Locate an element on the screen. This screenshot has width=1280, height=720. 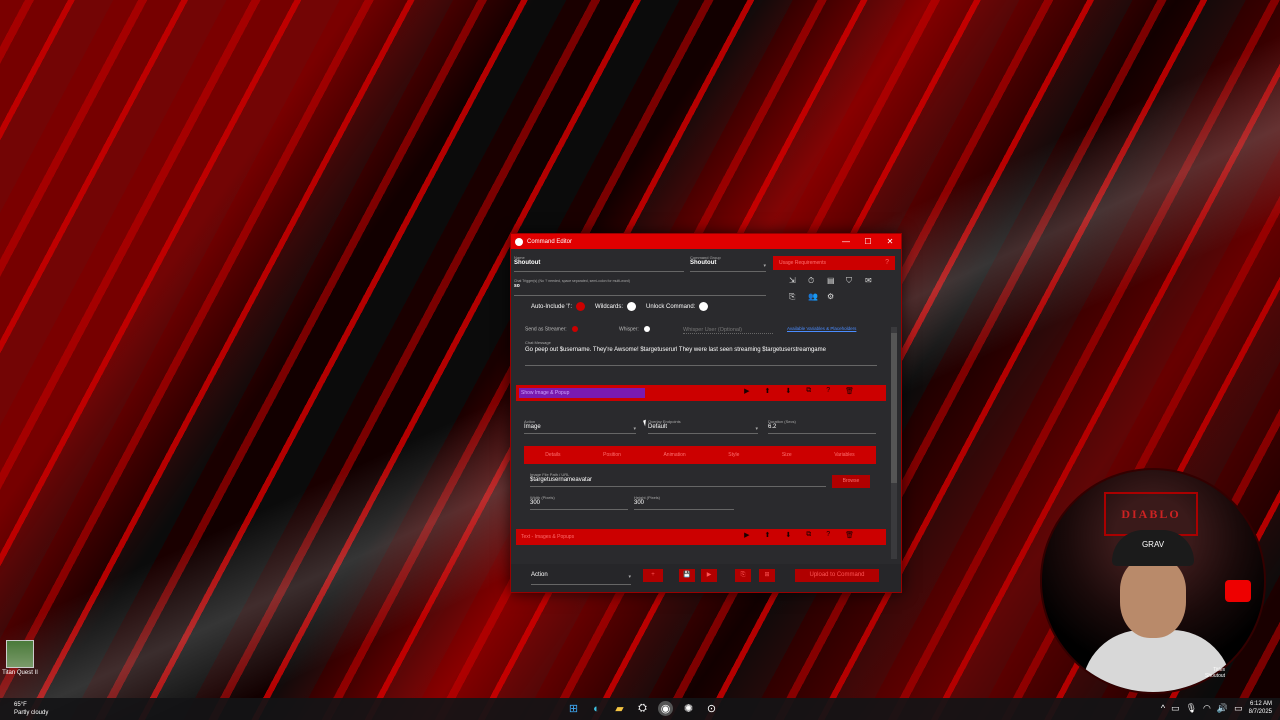
requirements-icons: ⇲ ⏱ ▤ ⛉ ✉ ⎘ 👥 ⚙ is located at coordinates (834, 286).